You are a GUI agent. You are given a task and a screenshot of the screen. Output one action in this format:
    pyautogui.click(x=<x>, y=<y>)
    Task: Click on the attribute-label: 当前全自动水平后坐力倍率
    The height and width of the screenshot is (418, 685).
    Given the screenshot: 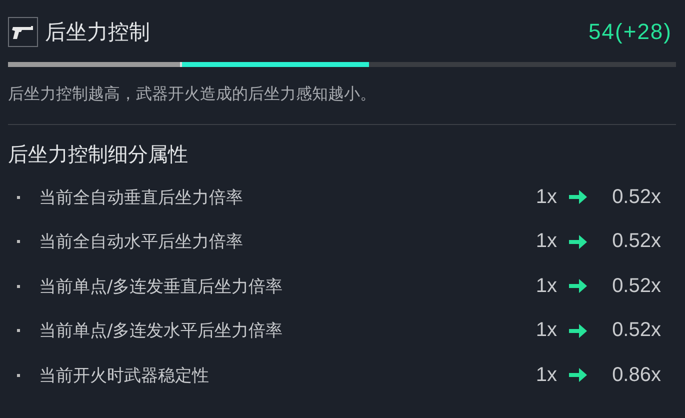 What is the action you would take?
    pyautogui.click(x=141, y=242)
    